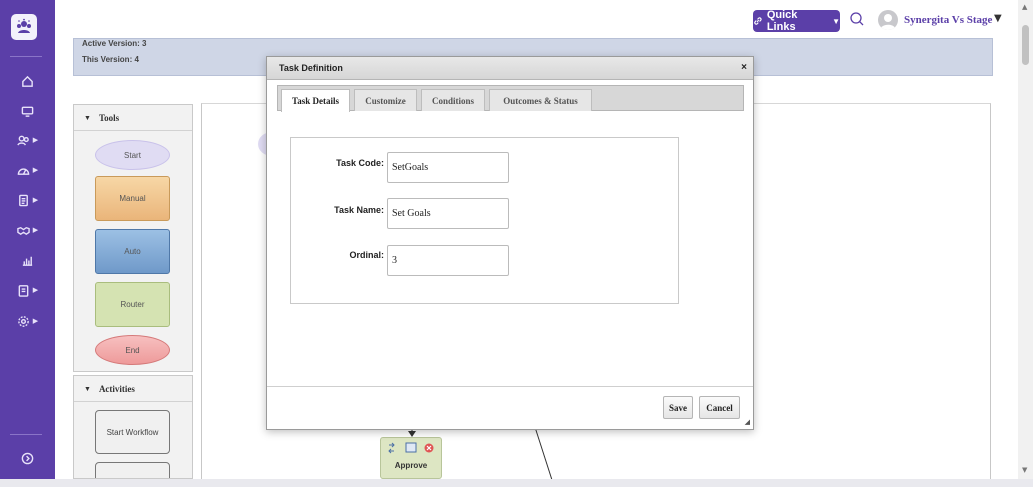  I want to click on search-icon, so click(857, 19).